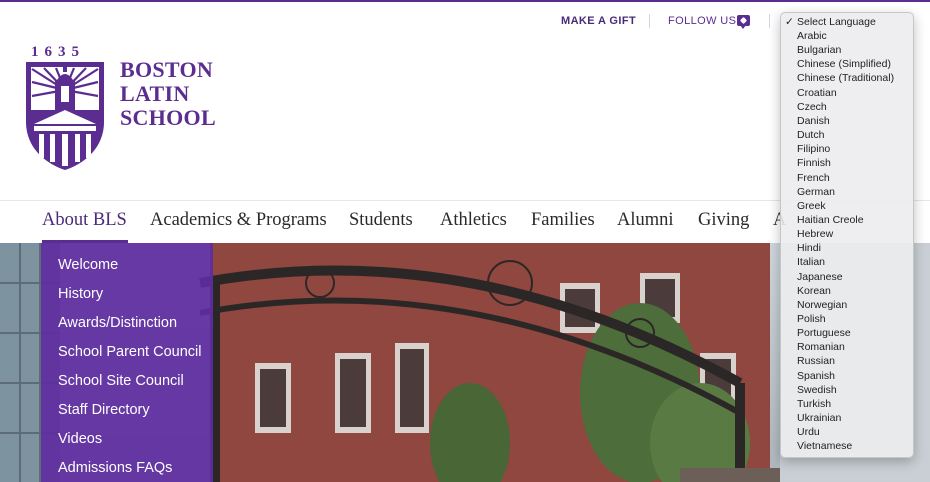  What do you see at coordinates (814, 163) in the screenshot?
I see `language-option: Finnish` at bounding box center [814, 163].